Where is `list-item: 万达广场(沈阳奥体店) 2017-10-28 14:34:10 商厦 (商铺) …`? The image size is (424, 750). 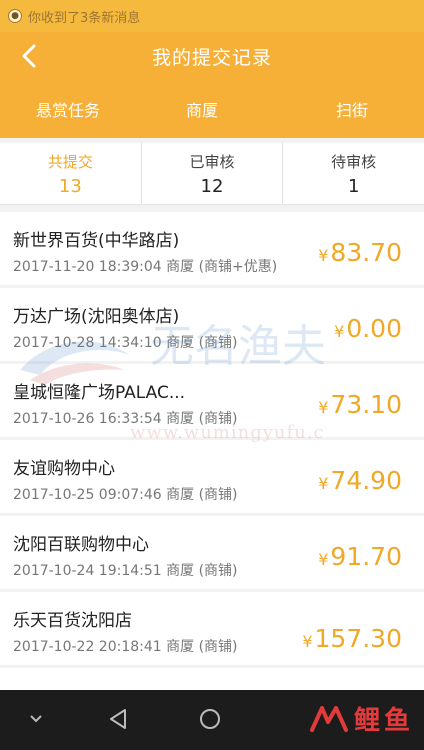
list-item: 万达广场(沈阳奥体店) 2017-10-28 14:34:10 商厦 (商铺) … is located at coordinates (212, 324).